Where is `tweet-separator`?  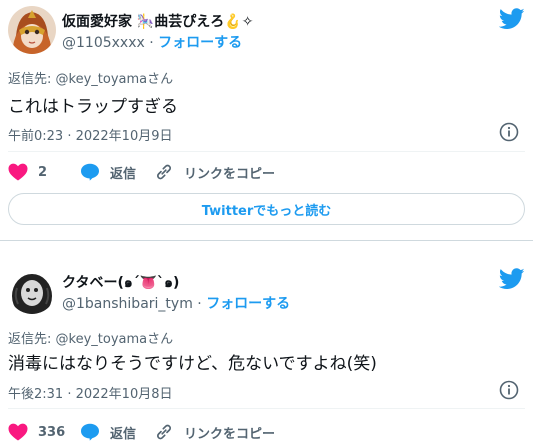
tweet-separator is located at coordinates (266, 249).